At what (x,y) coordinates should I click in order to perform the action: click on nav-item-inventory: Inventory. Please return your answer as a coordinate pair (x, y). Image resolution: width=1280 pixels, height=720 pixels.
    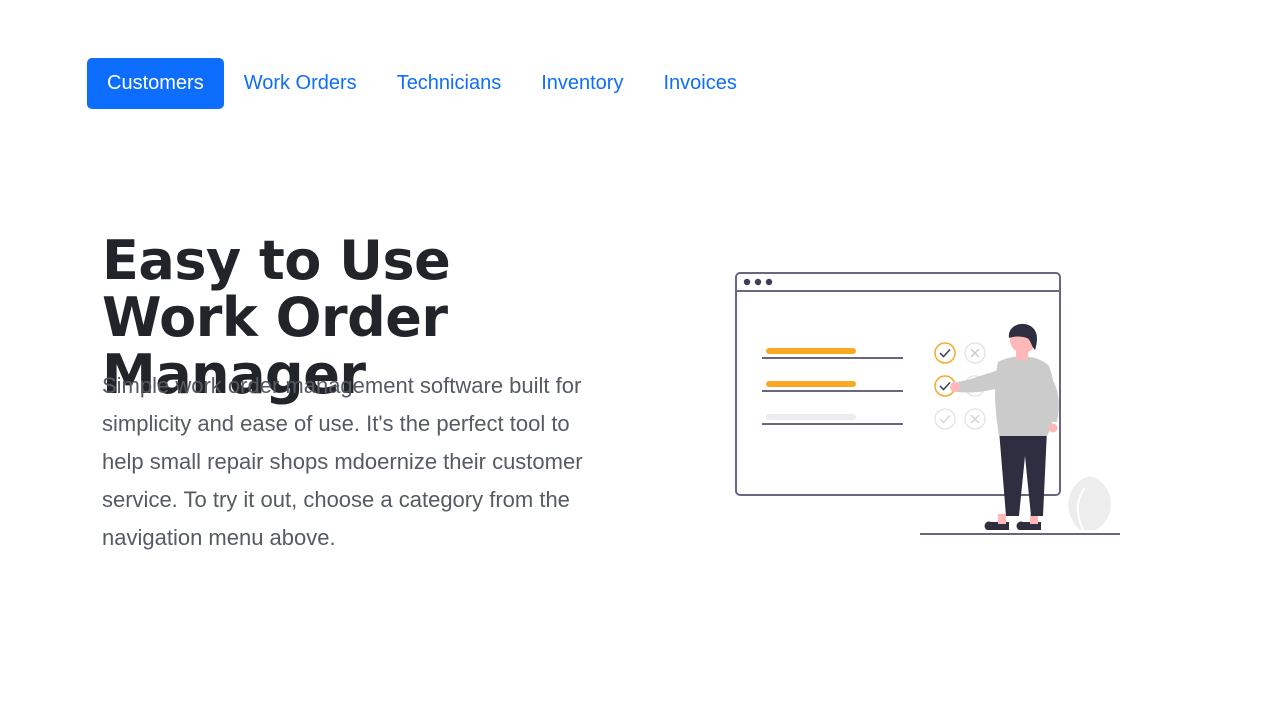
    Looking at the image, I should click on (582, 83).